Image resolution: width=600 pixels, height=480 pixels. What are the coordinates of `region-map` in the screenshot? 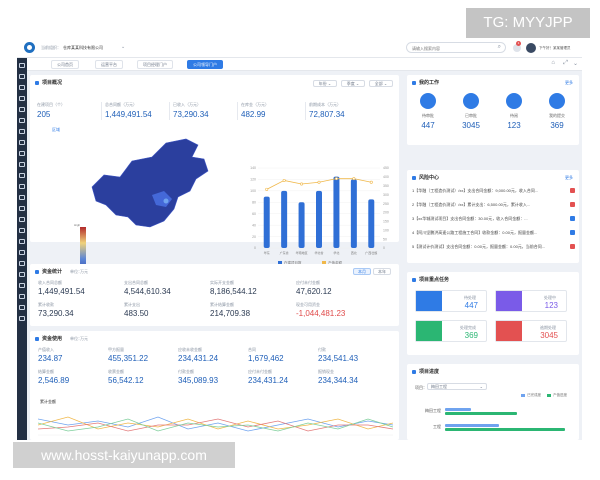 It's located at (149, 185).